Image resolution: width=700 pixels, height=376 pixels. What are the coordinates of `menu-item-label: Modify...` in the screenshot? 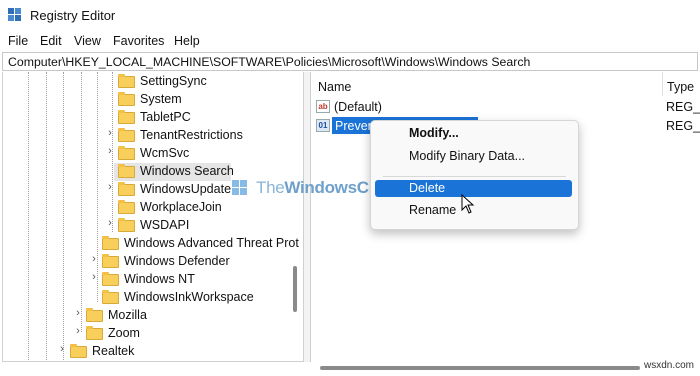 It's located at (434, 133).